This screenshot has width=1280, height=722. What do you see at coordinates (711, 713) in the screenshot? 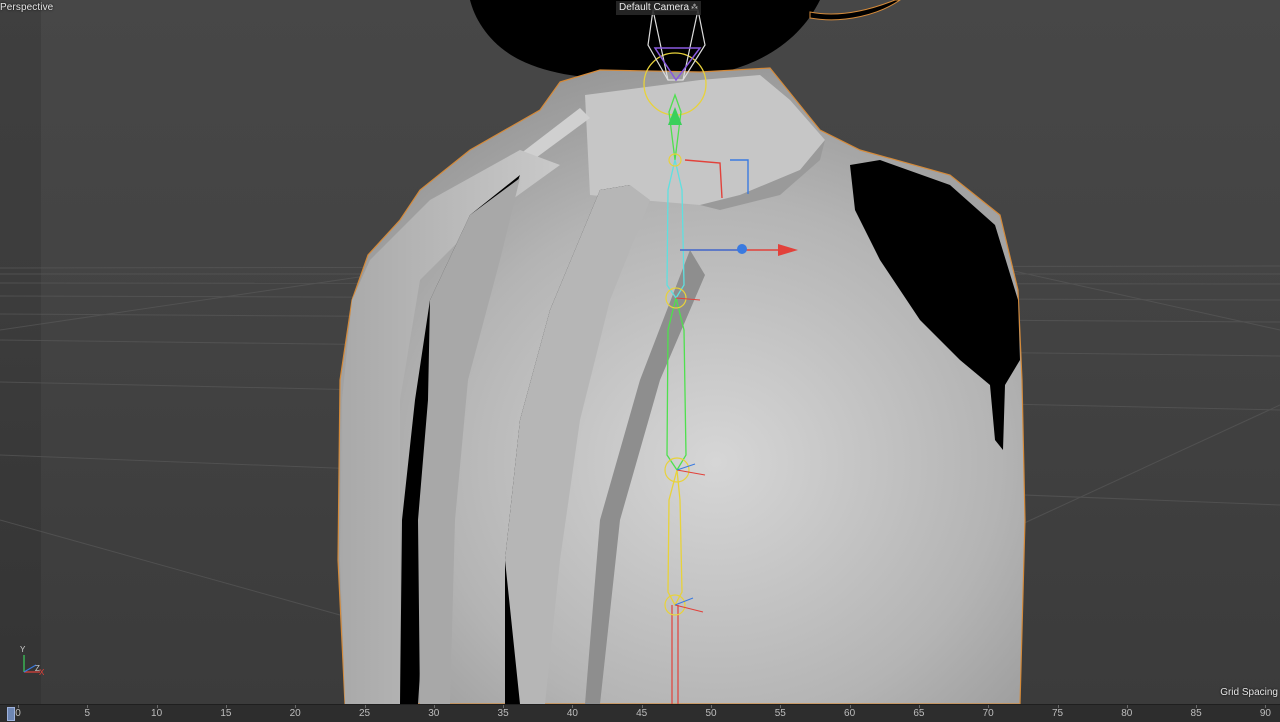
I see `timeline-tick-label: 50` at bounding box center [711, 713].